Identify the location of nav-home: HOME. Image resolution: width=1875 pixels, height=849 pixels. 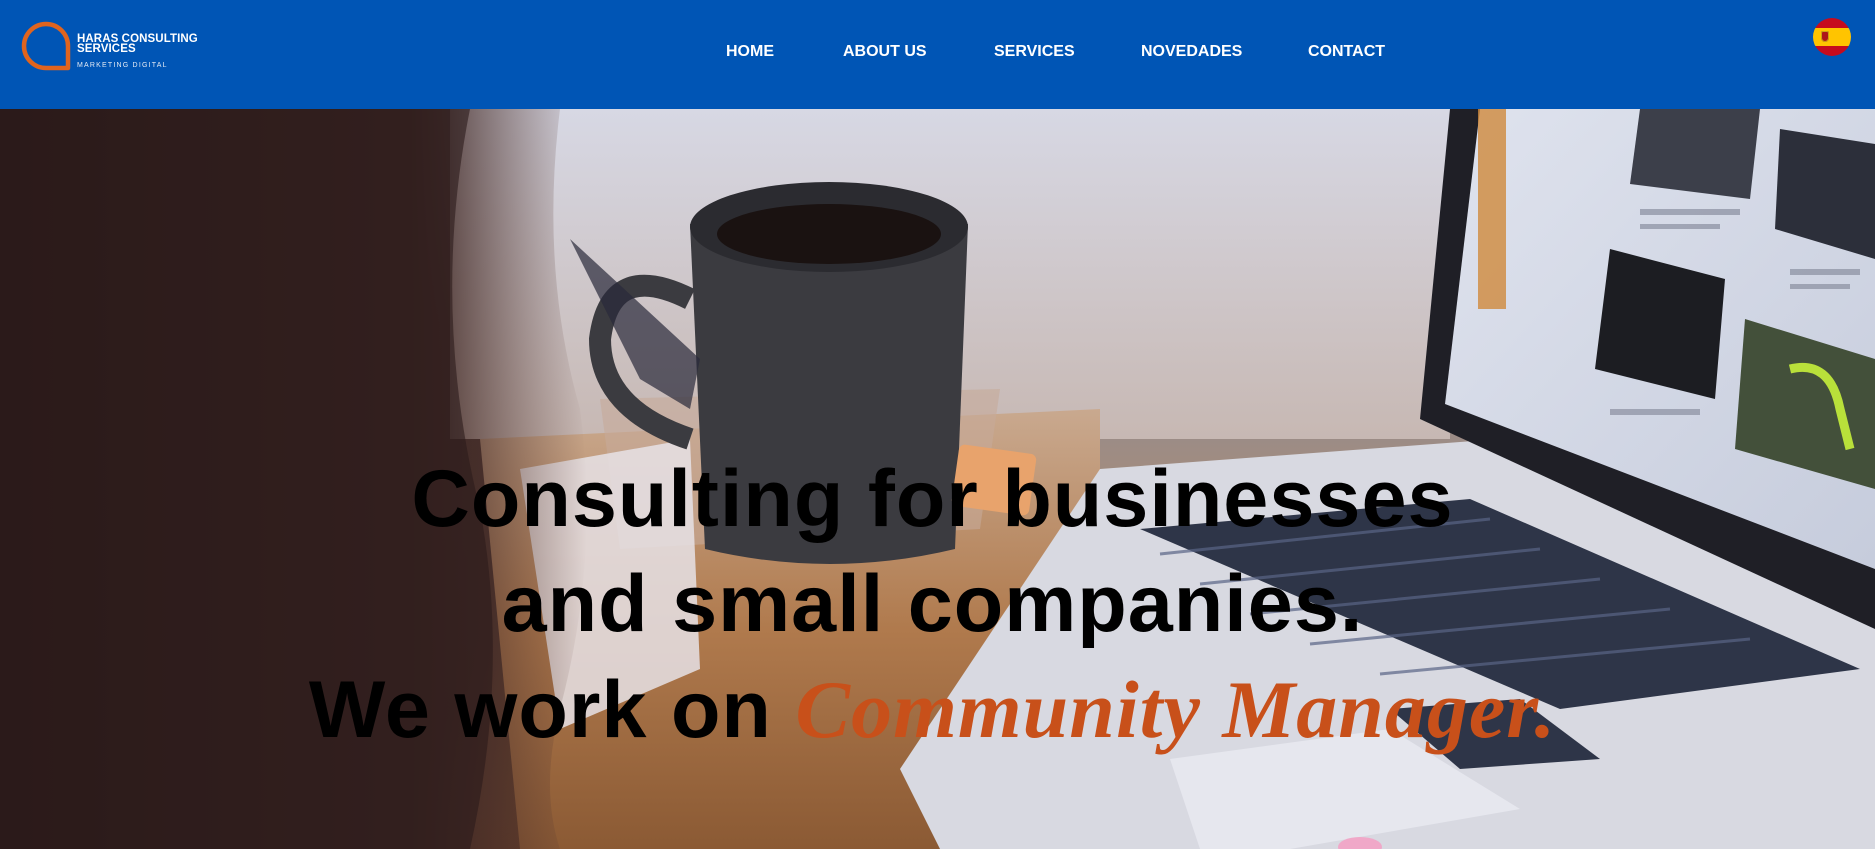
(750, 52).